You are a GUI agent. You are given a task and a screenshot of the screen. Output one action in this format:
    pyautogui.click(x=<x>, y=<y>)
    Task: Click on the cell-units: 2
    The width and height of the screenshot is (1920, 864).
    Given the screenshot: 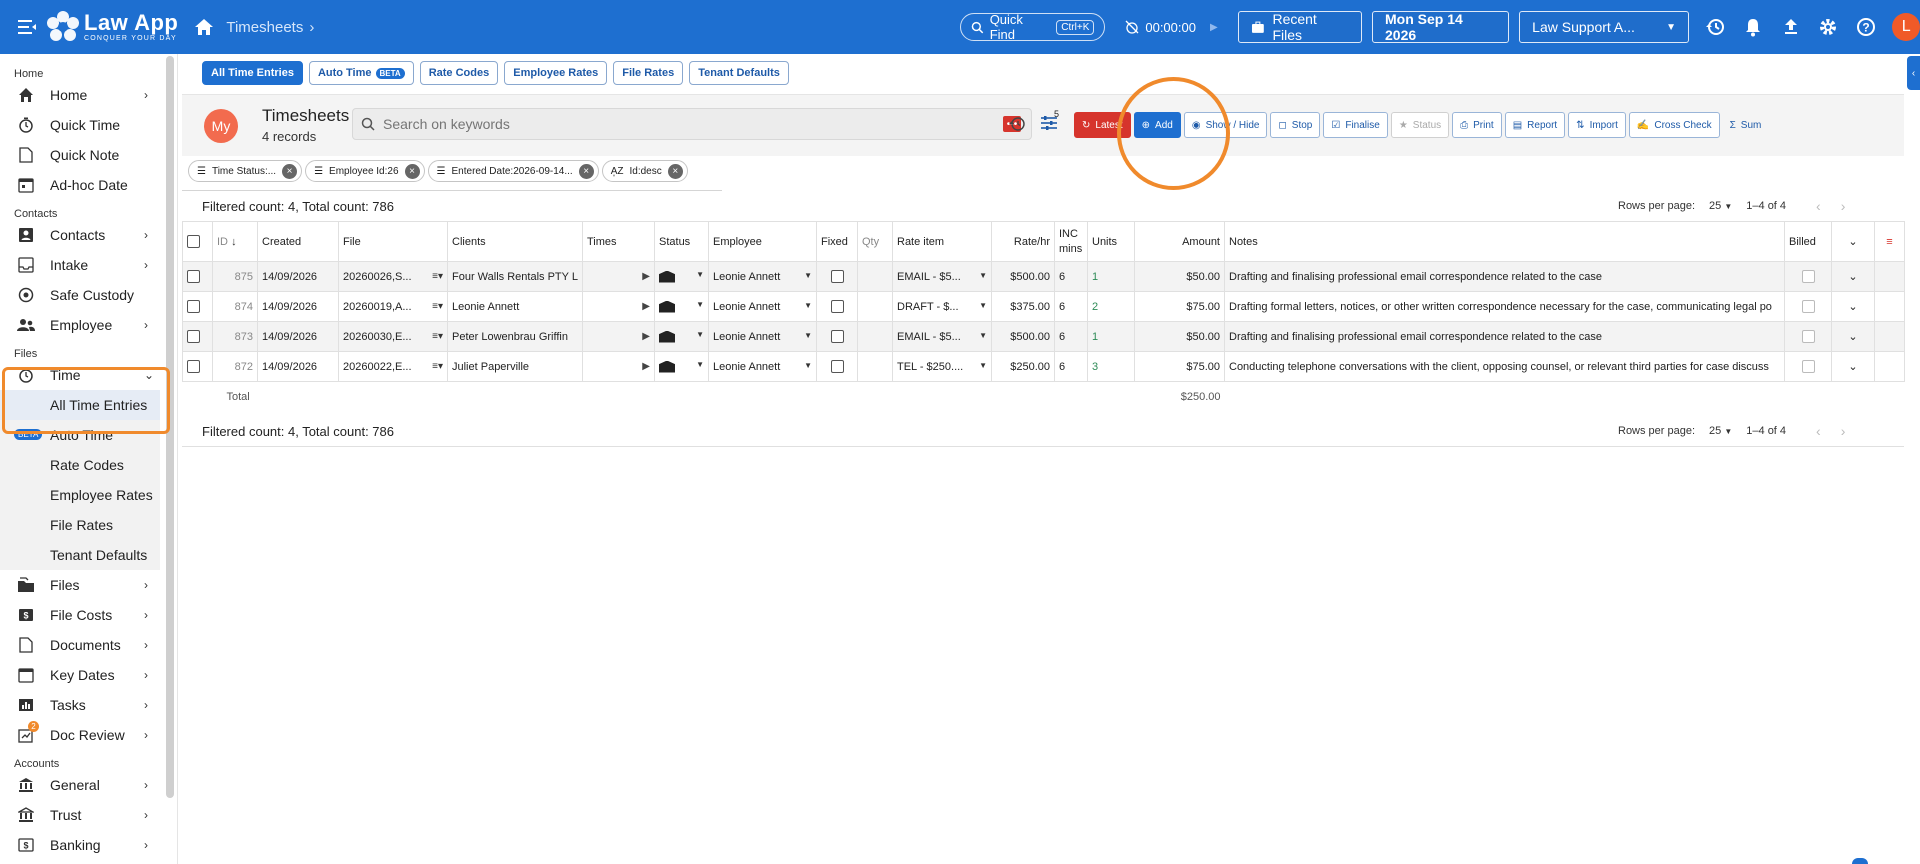 What is the action you would take?
    pyautogui.click(x=1111, y=306)
    